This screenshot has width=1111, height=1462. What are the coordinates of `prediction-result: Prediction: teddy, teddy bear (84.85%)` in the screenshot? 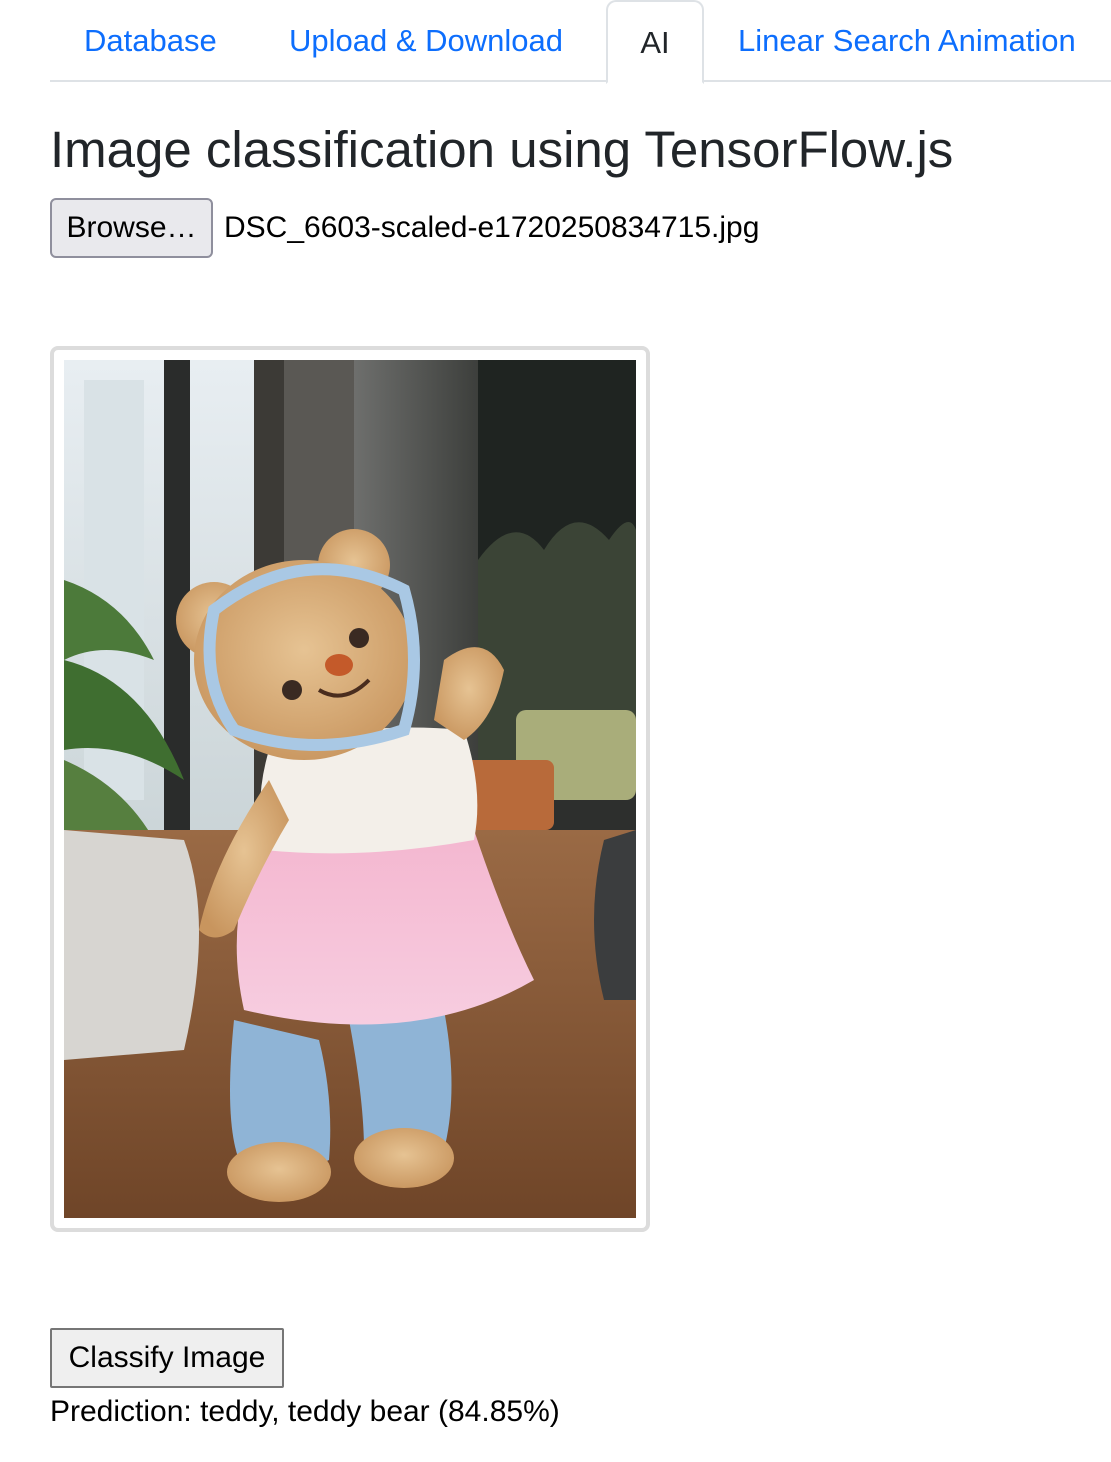 It's located at (305, 1411).